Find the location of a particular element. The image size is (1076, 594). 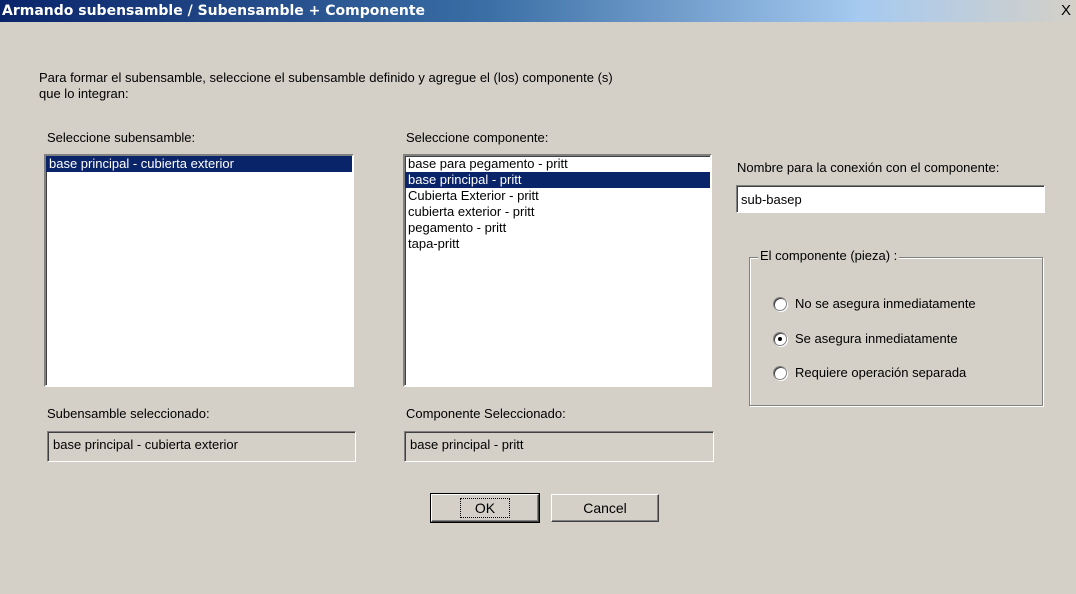

close-button: X is located at coordinates (1066, 11).